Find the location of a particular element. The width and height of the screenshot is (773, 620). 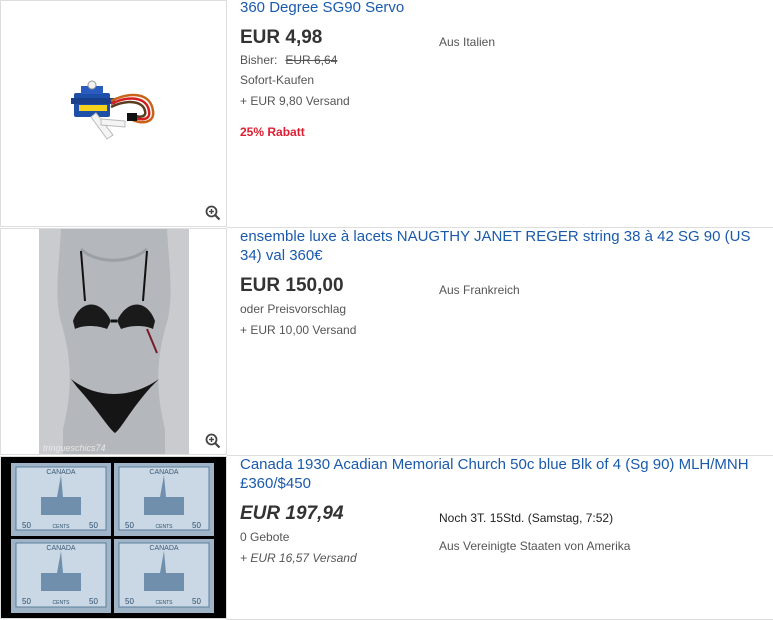

item-location: Aus Vereinigte Staaten von Amerika is located at coordinates (535, 546).